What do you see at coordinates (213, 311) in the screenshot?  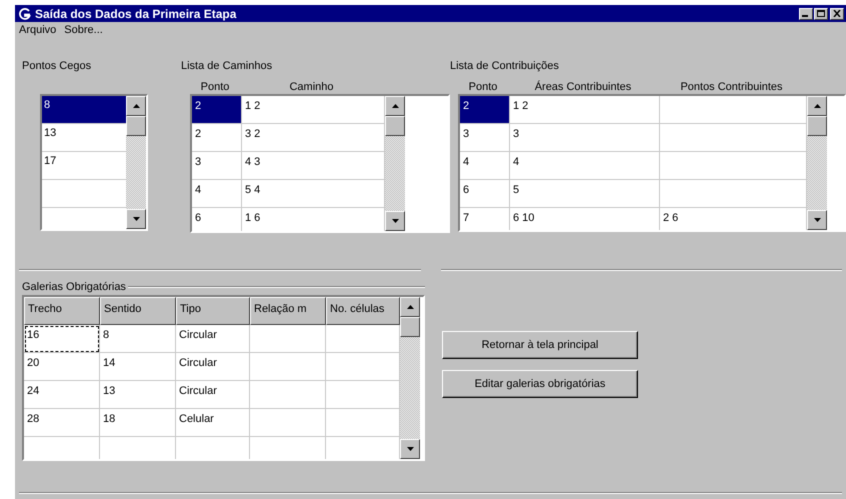 I see `column-header: Tipo` at bounding box center [213, 311].